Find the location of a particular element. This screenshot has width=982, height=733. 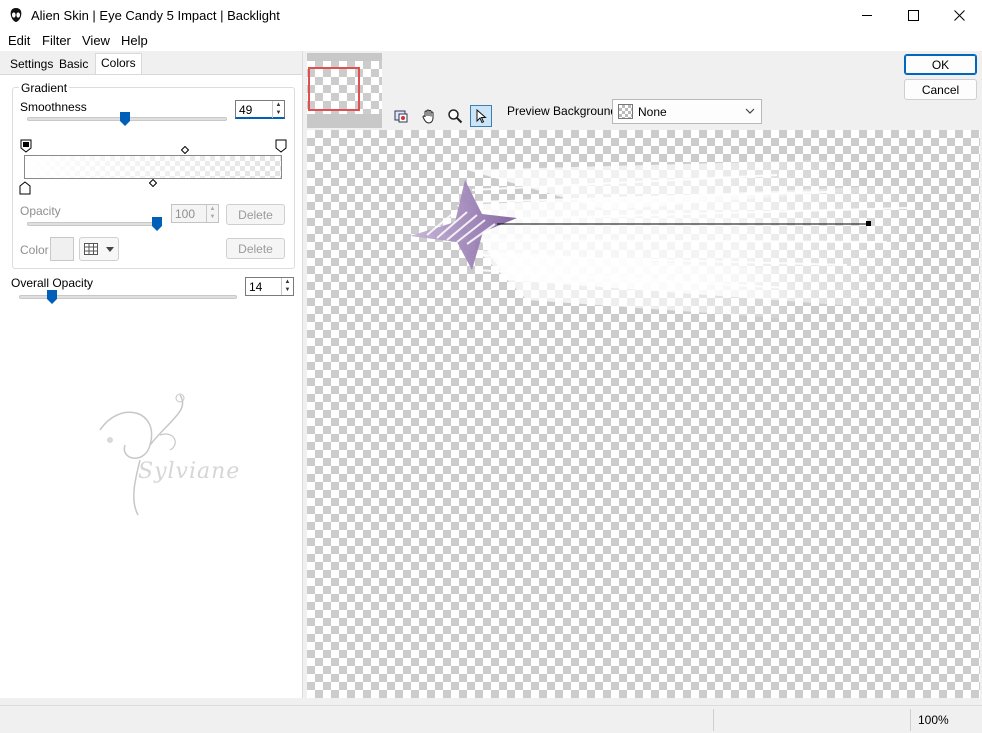

hand-tool is located at coordinates (429, 116).